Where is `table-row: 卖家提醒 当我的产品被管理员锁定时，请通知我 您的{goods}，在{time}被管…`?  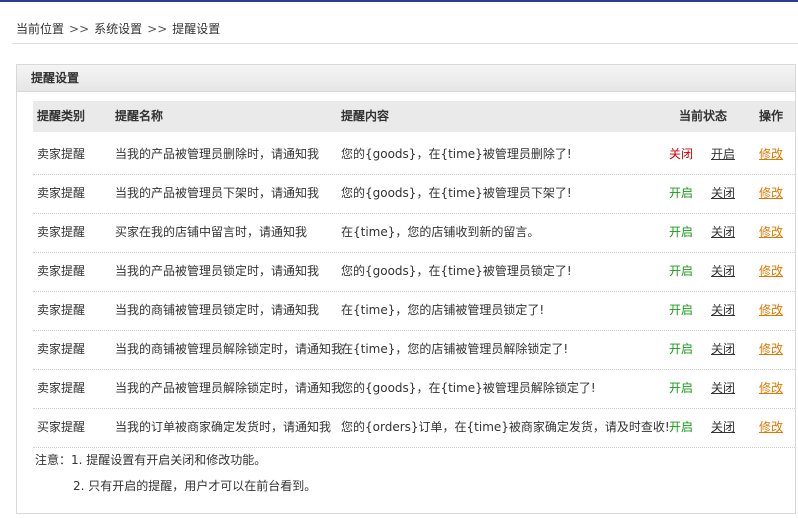 table-row: 卖家提醒 当我的产品被管理员锁定时，请通知我 您的{goods}，在{time}被管… is located at coordinates (414, 272).